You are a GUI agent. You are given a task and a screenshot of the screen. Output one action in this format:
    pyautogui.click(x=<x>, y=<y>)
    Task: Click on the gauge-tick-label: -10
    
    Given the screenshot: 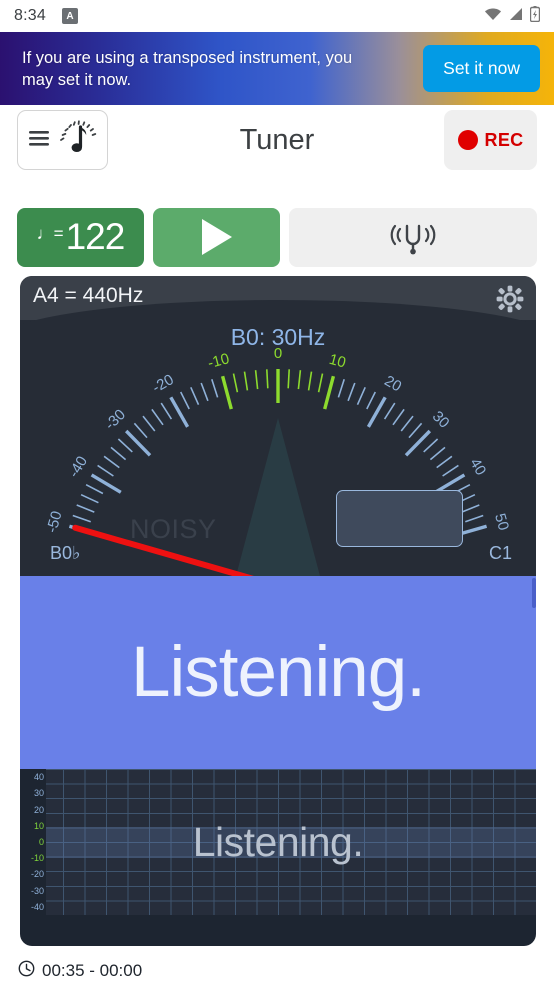 What is the action you would take?
    pyautogui.click(x=218, y=361)
    